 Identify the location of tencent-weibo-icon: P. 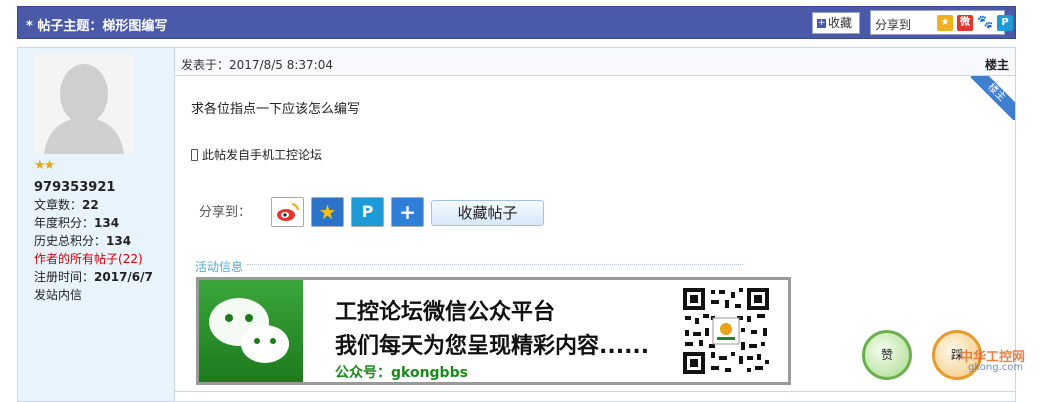
(1005, 23).